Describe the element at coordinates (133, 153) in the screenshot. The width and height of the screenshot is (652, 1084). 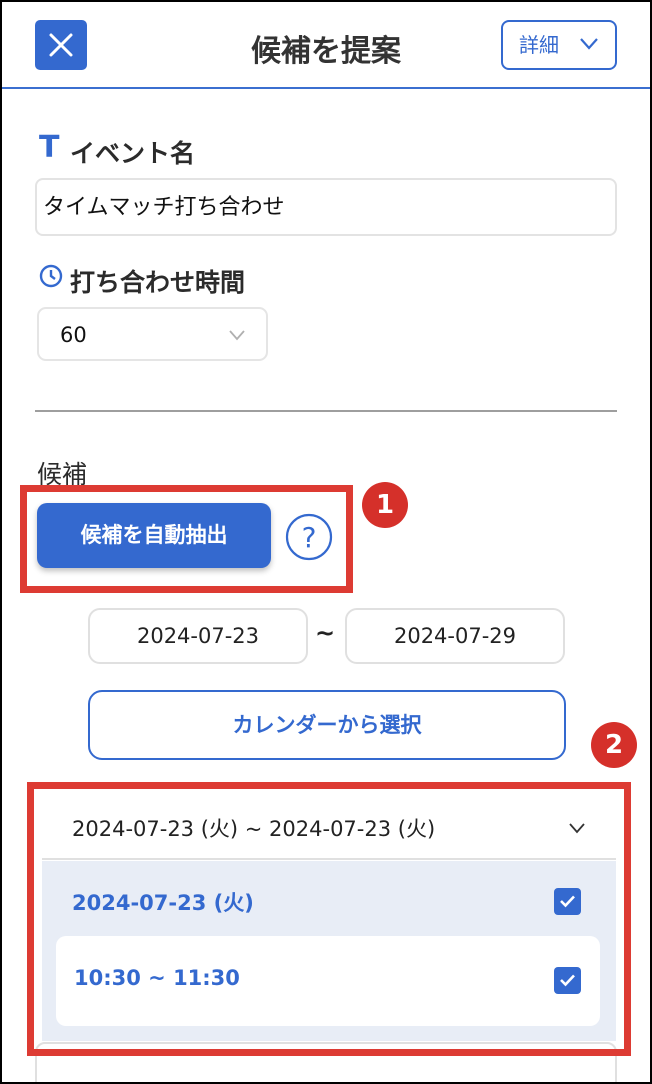
I see `event-name-label: イベント名` at that location.